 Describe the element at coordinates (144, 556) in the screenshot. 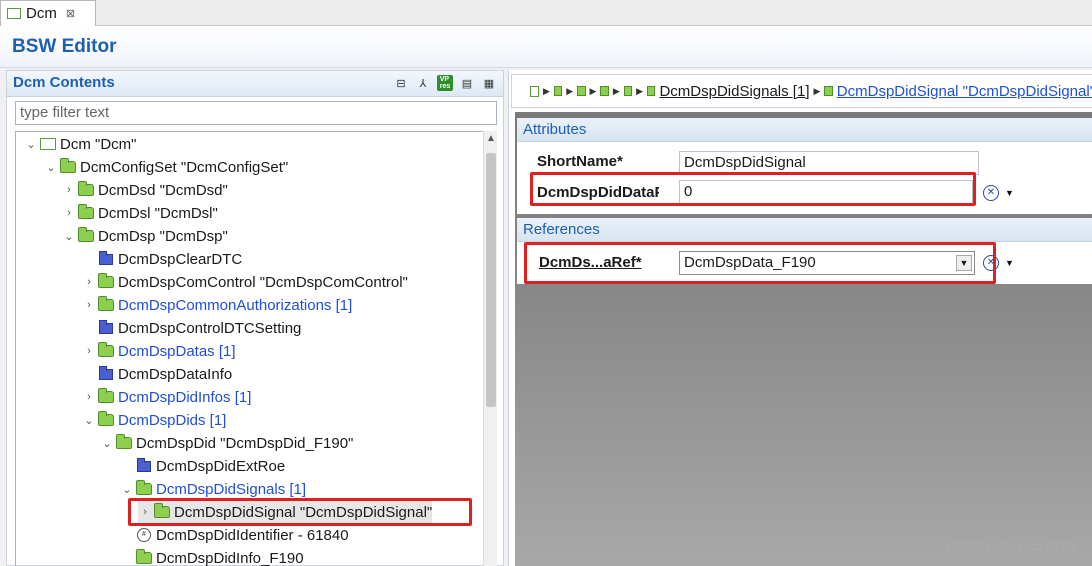

I see `reference-icon` at that location.